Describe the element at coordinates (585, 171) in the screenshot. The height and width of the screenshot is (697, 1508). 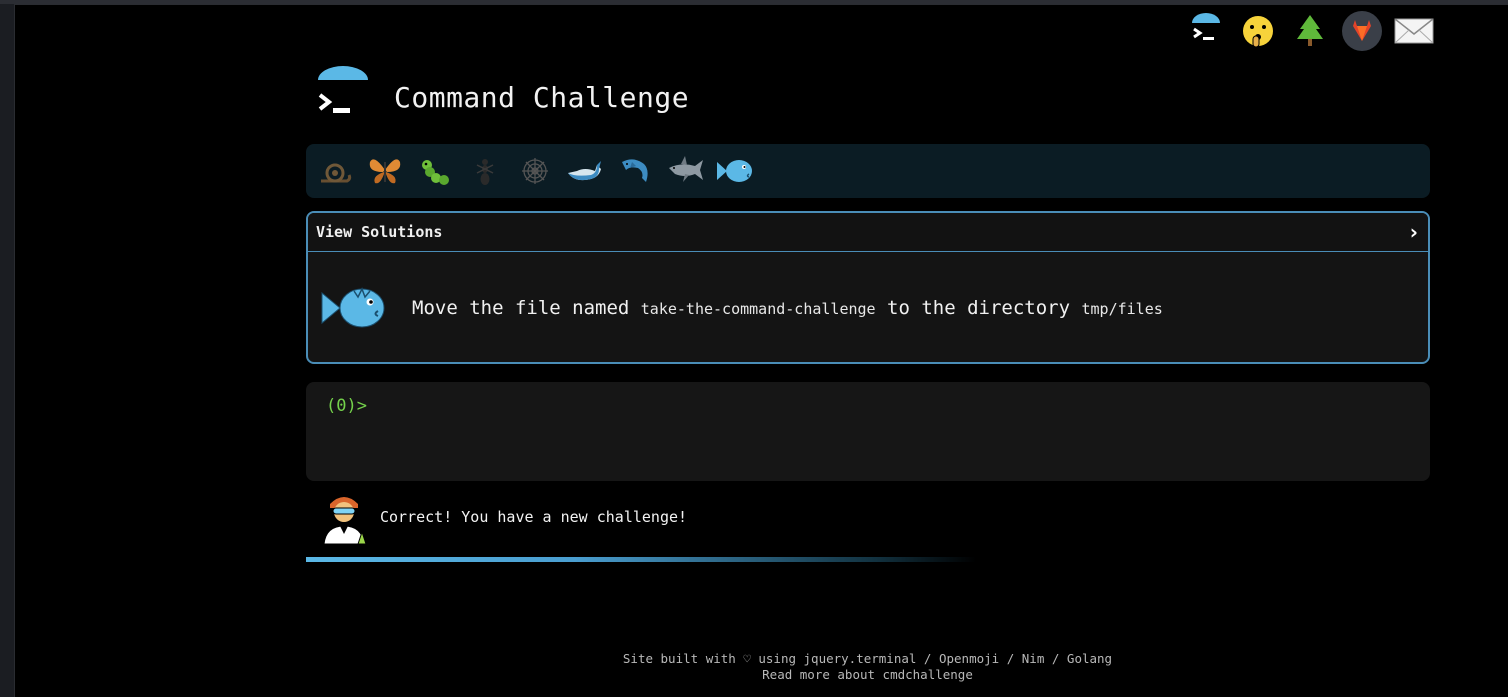
I see `whale-icon` at that location.